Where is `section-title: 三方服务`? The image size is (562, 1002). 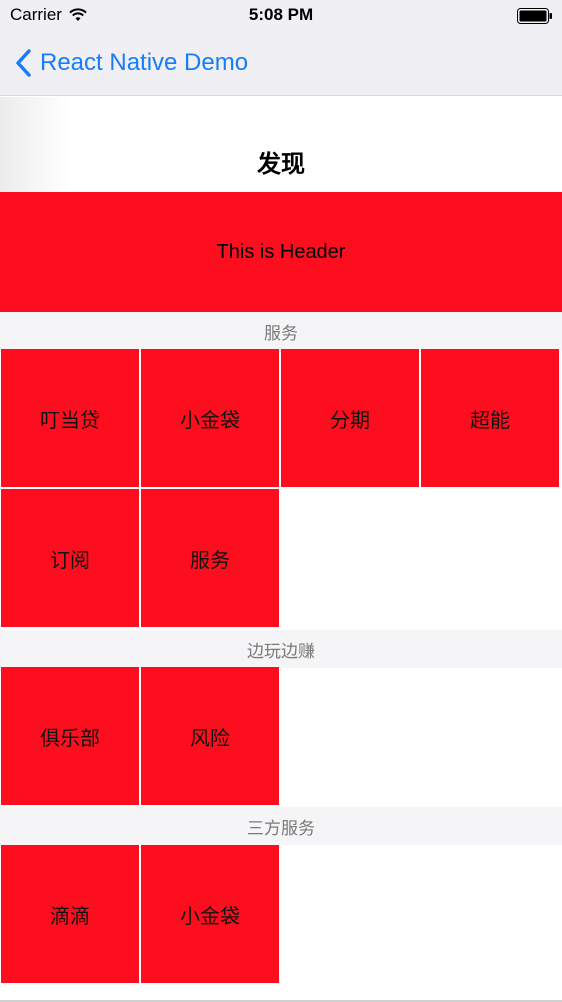 section-title: 三方服务 is located at coordinates (281, 828).